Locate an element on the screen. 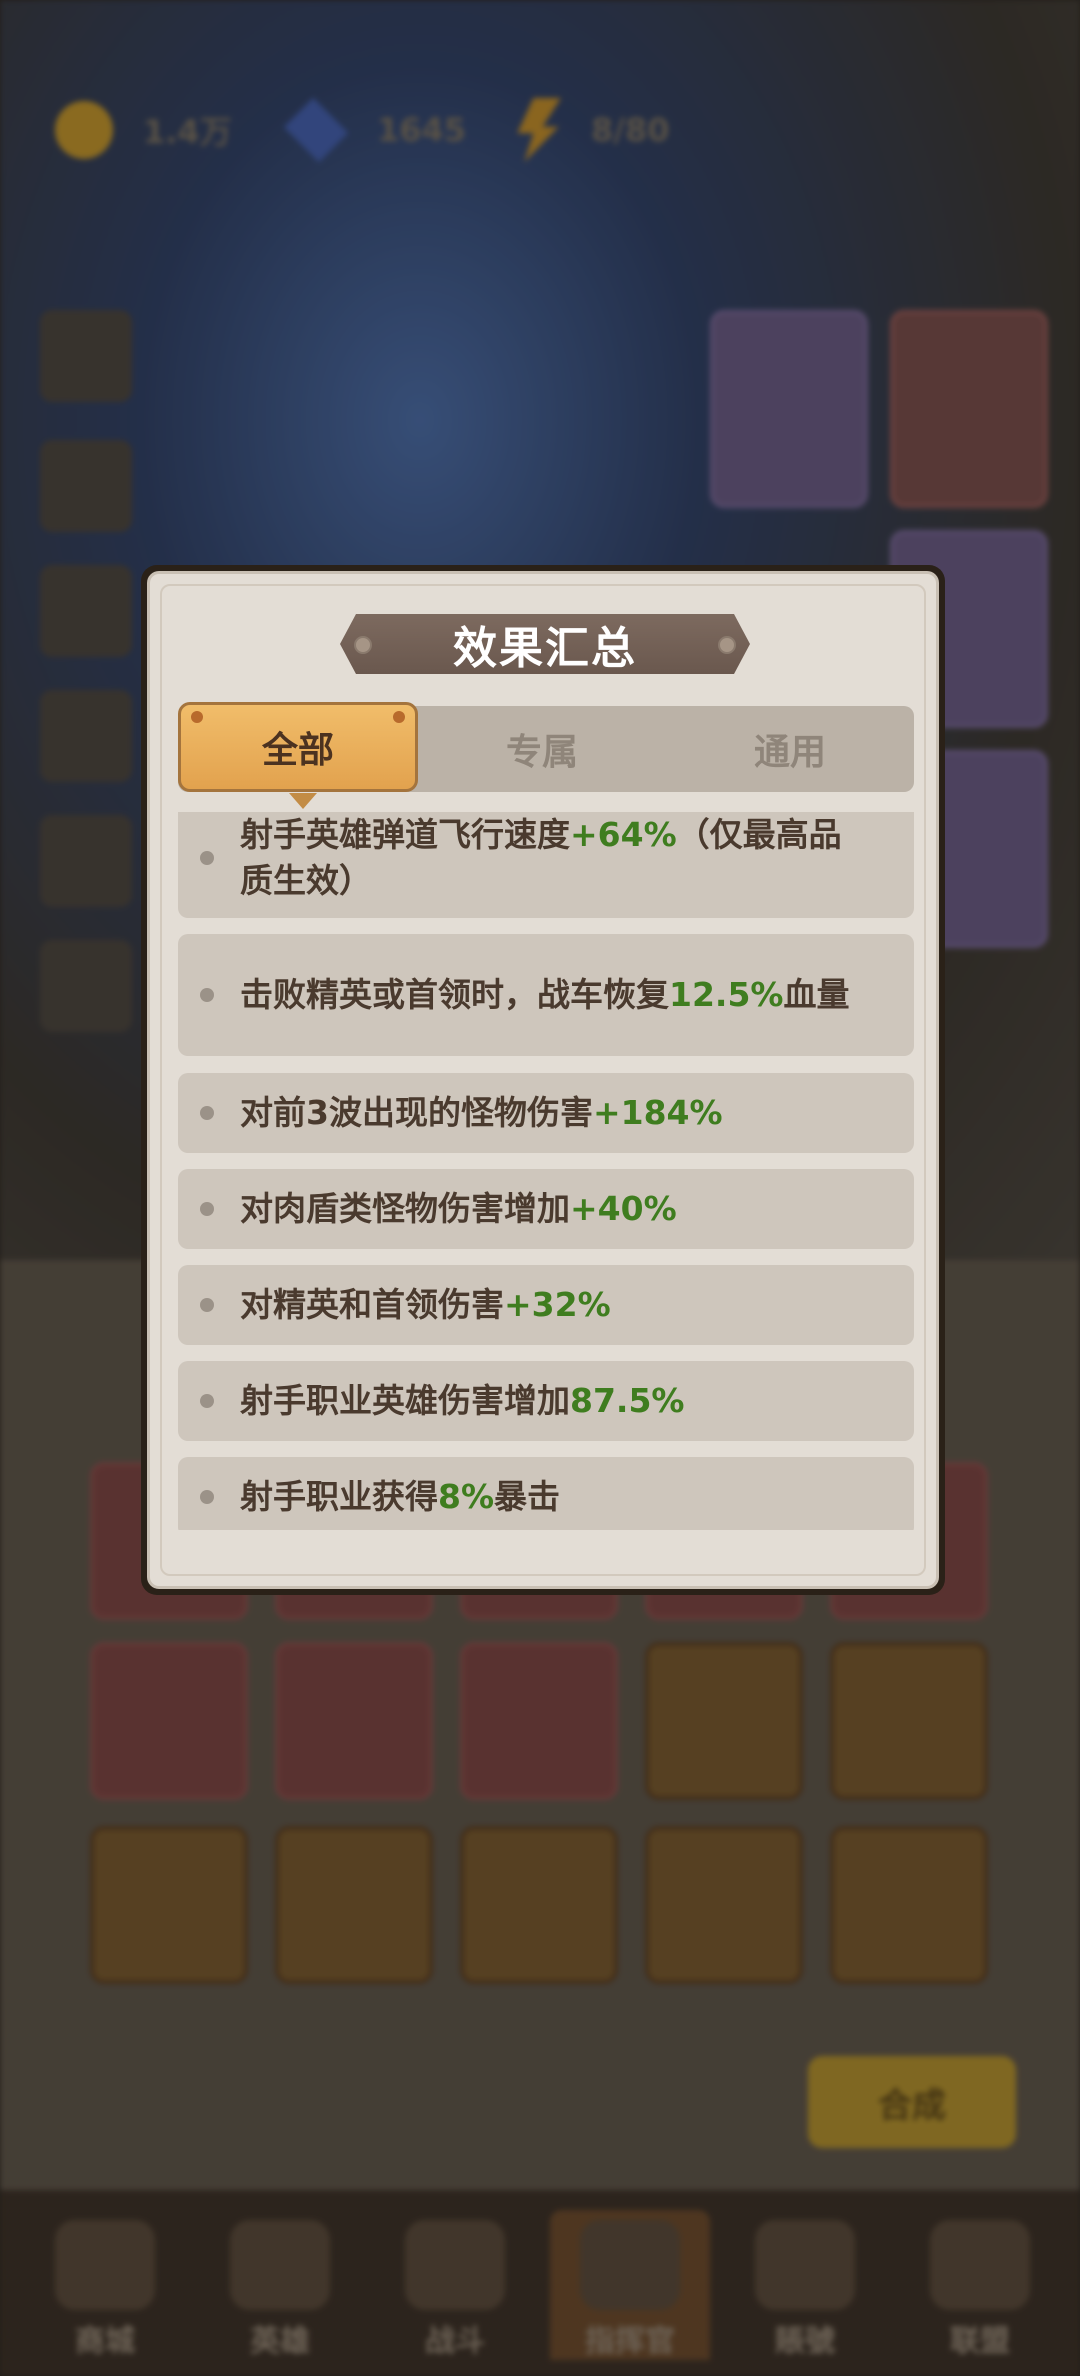 This screenshot has height=2376, width=1080. tab-all: 全部 is located at coordinates (298, 755).